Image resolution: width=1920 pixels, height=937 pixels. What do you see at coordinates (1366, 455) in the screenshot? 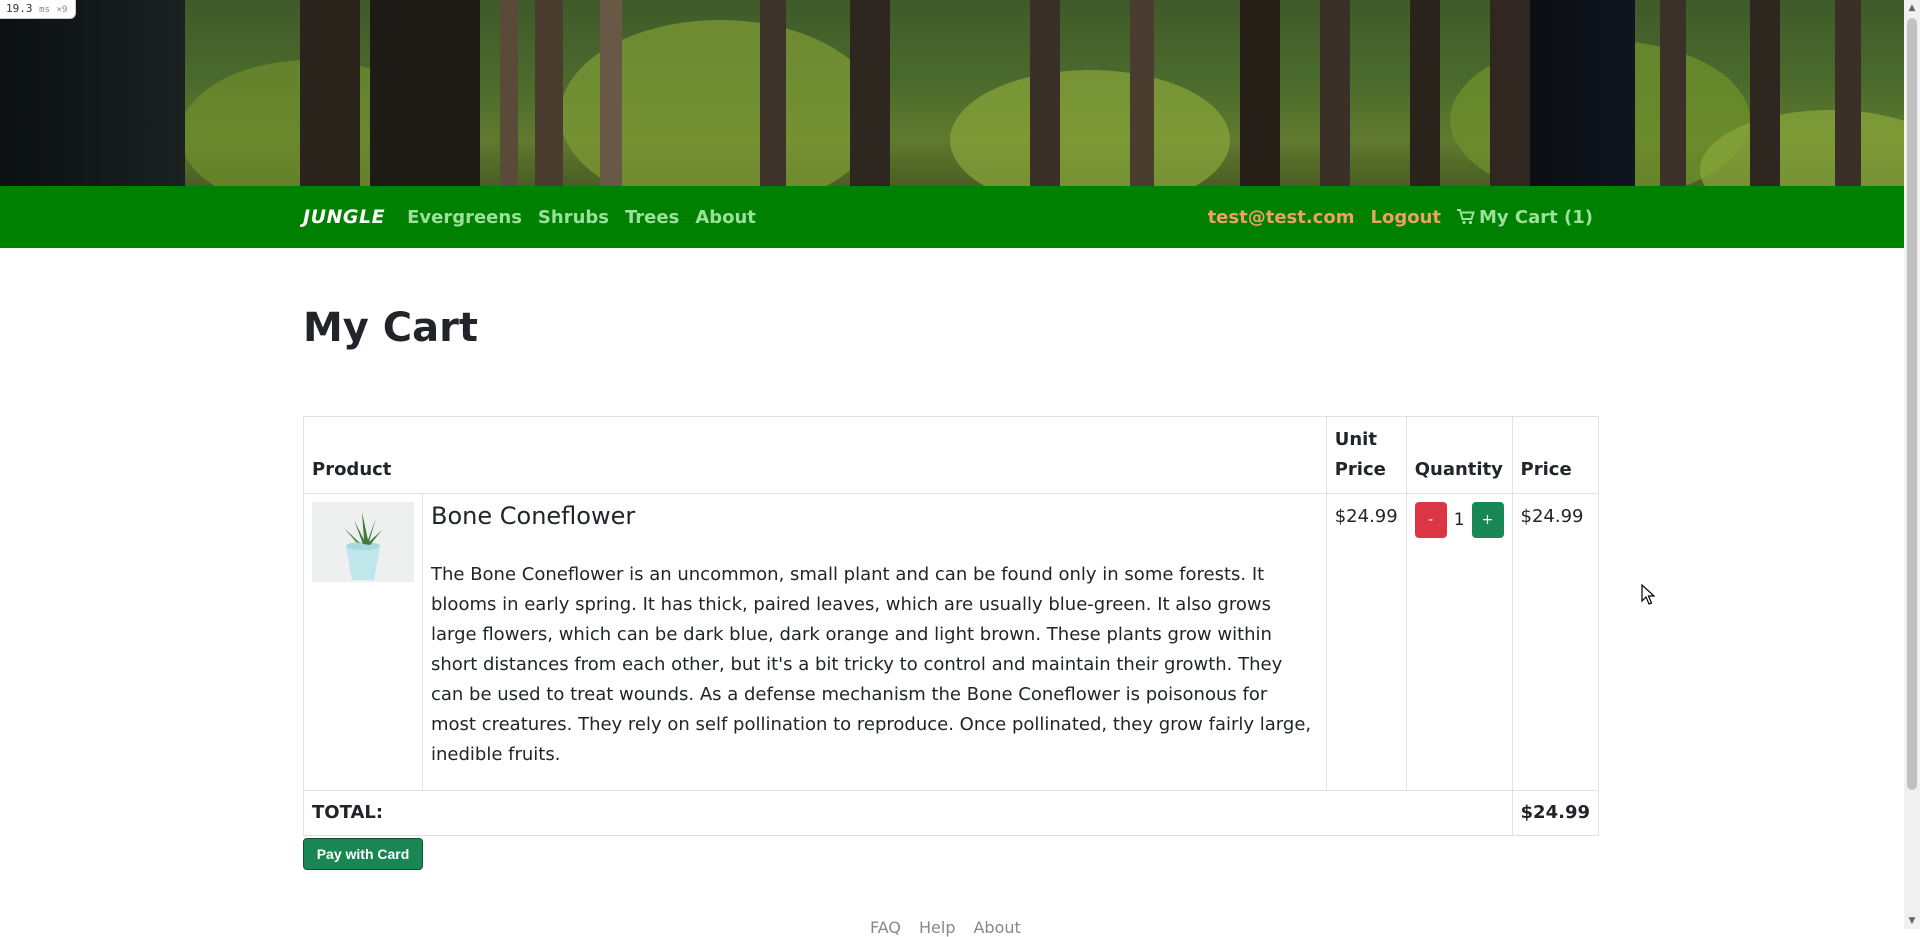
I see `header-unit-price: Unit Price` at bounding box center [1366, 455].